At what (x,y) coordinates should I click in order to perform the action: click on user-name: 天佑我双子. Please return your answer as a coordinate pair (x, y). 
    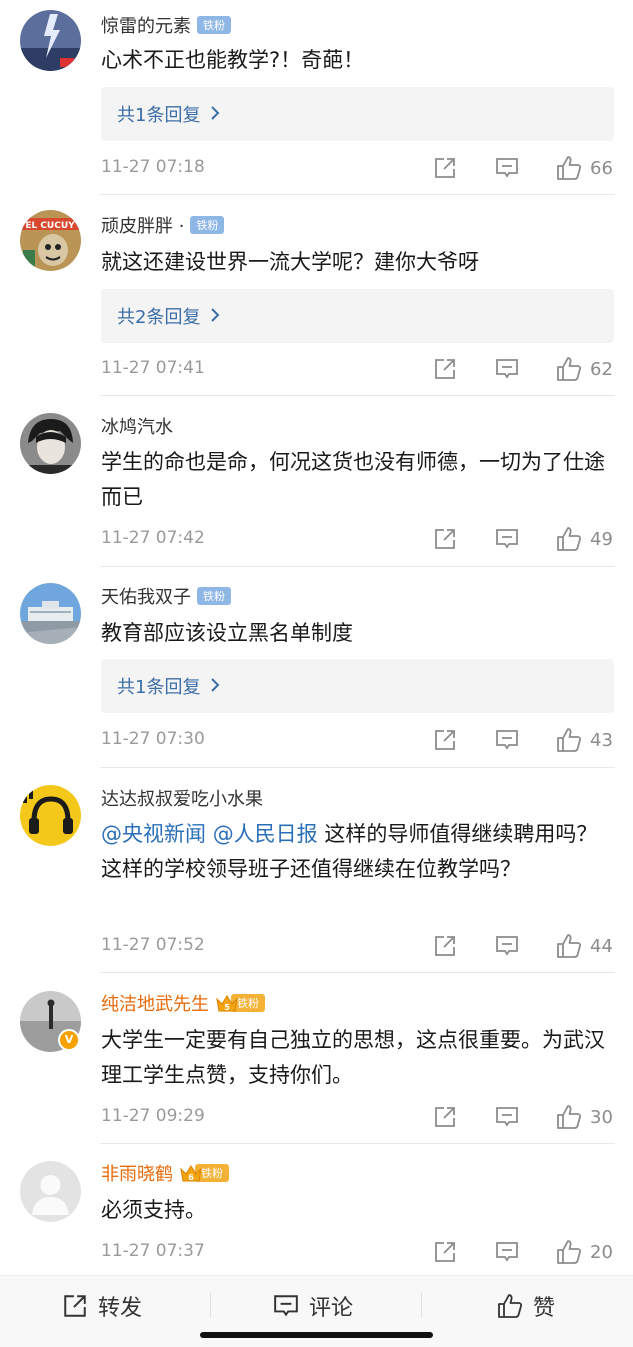
    Looking at the image, I should click on (146, 596).